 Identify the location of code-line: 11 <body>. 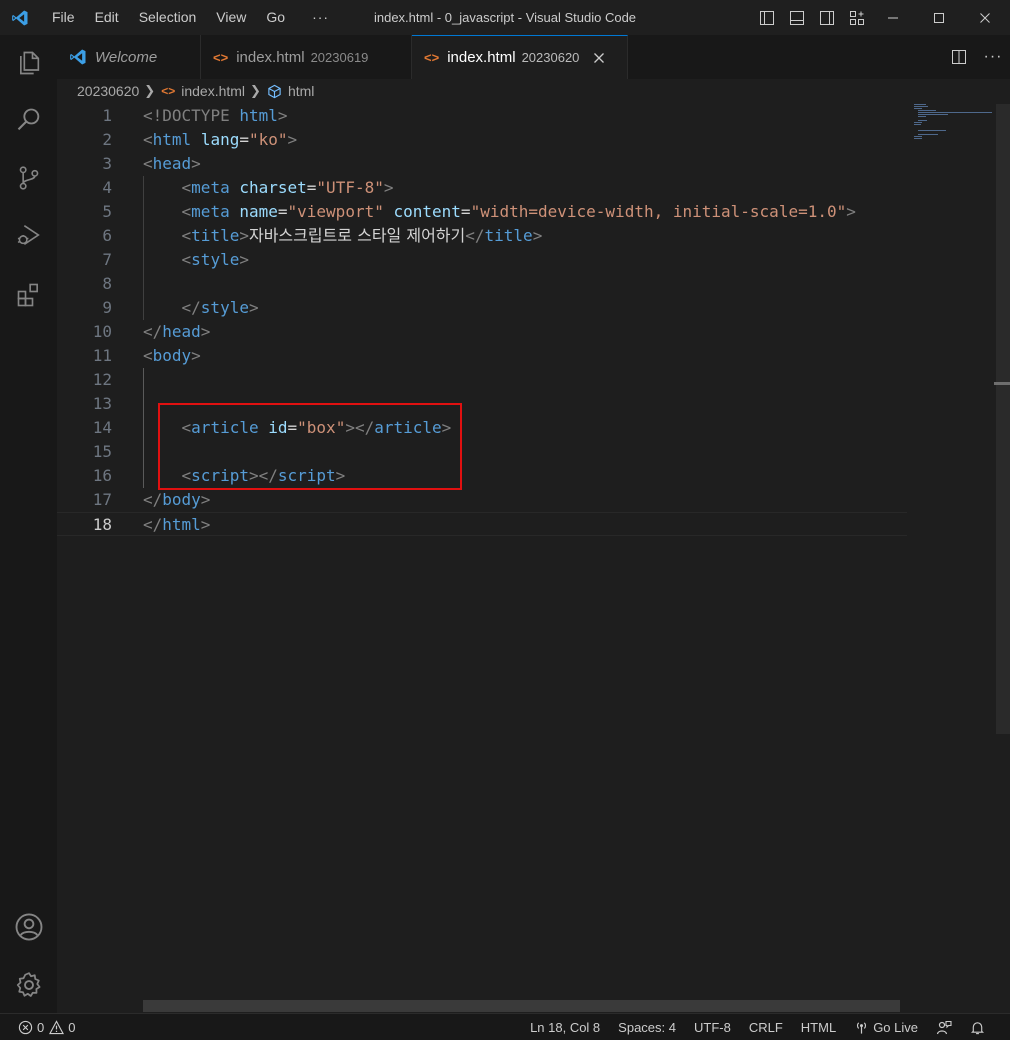
(482, 356).